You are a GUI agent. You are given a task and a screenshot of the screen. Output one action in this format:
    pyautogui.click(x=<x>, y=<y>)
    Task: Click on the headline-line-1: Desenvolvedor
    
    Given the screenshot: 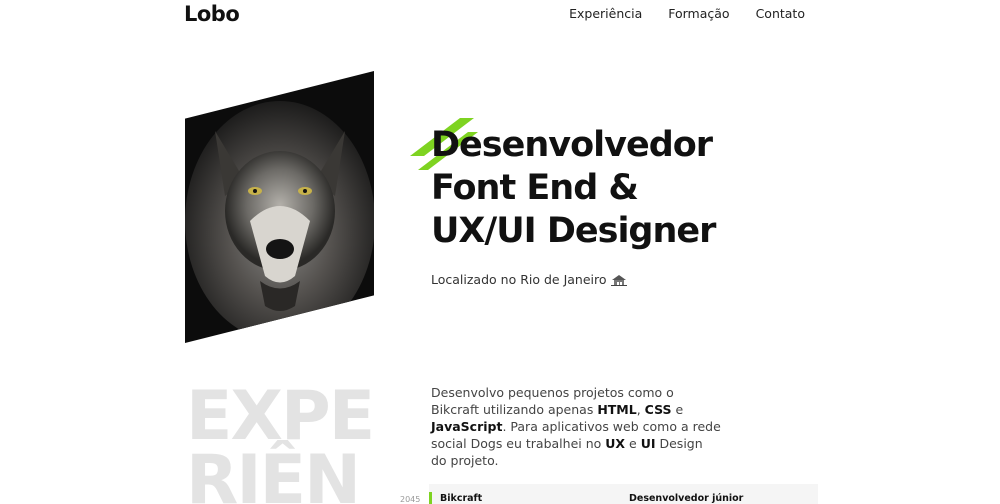 What is the action you would take?
    pyautogui.click(x=572, y=145)
    